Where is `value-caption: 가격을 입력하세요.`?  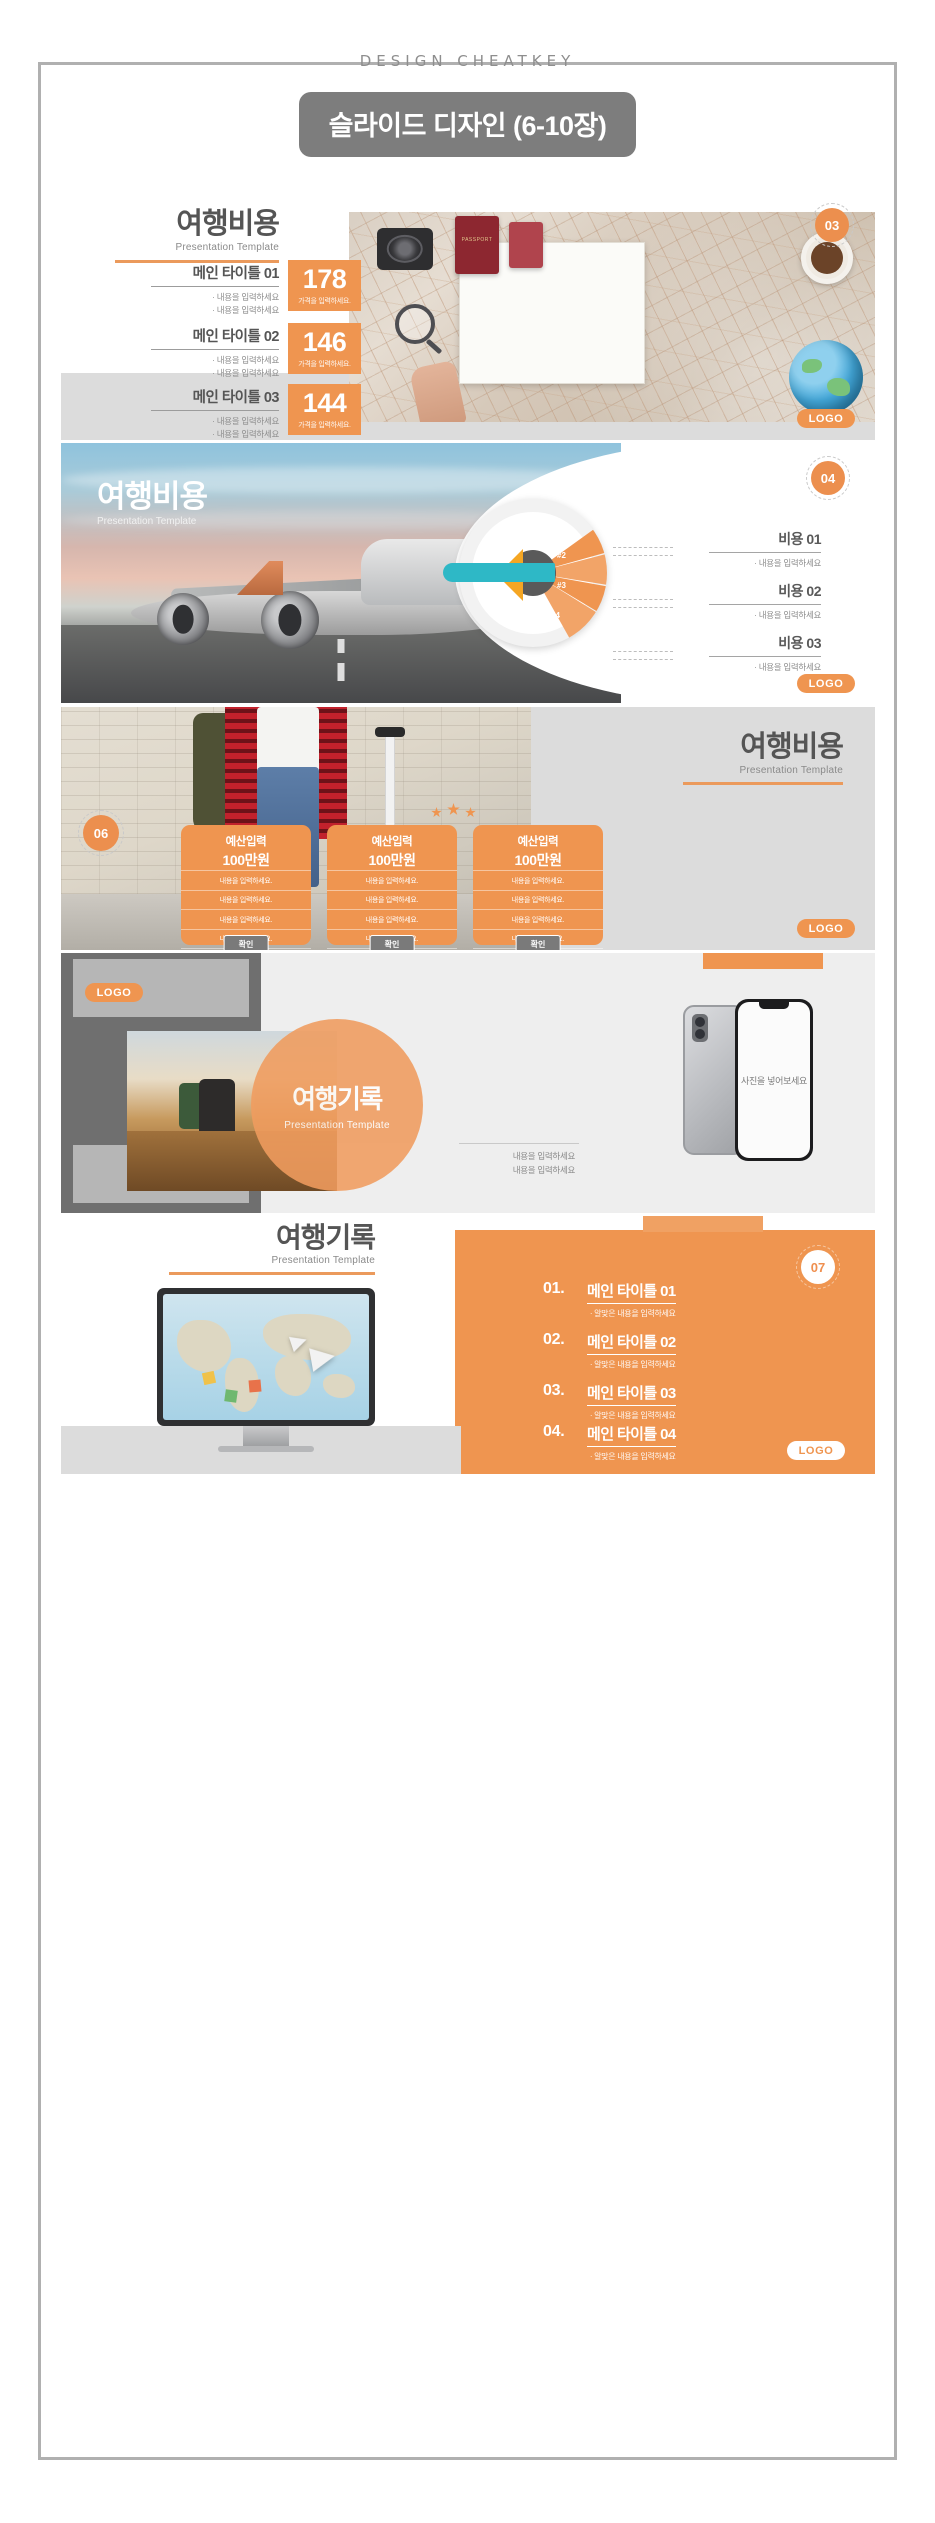 value-caption: 가격을 입력하세요. is located at coordinates (324, 301).